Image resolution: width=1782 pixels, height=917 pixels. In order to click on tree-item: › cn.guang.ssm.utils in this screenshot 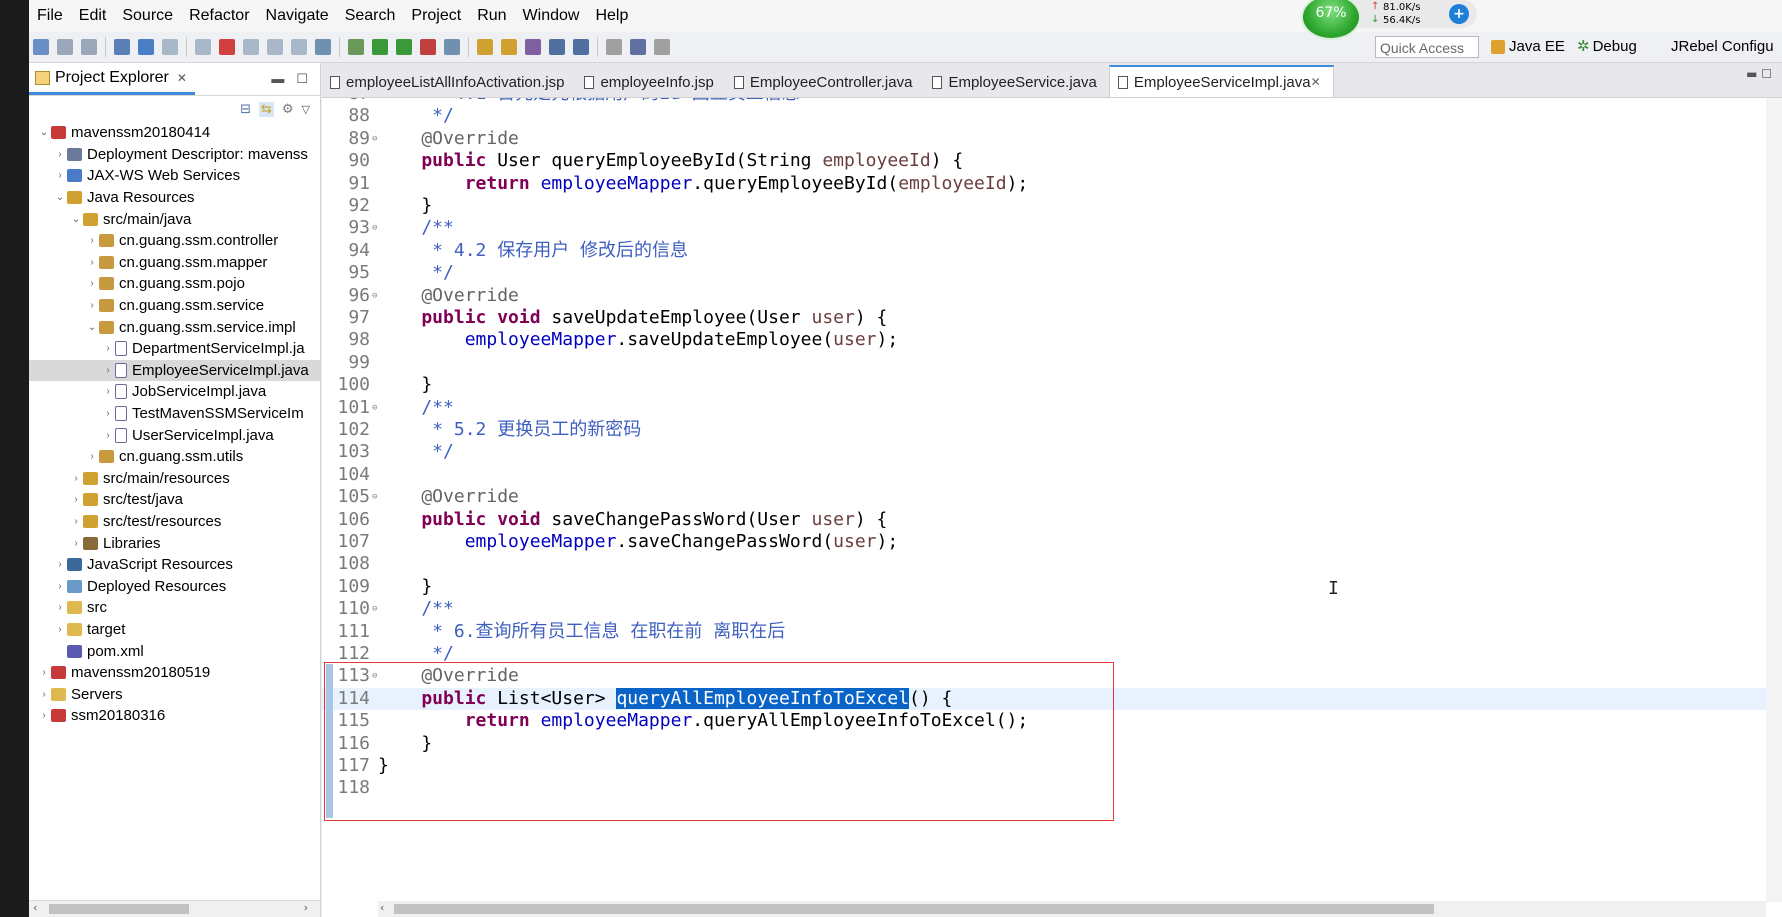, I will do `click(174, 457)`.